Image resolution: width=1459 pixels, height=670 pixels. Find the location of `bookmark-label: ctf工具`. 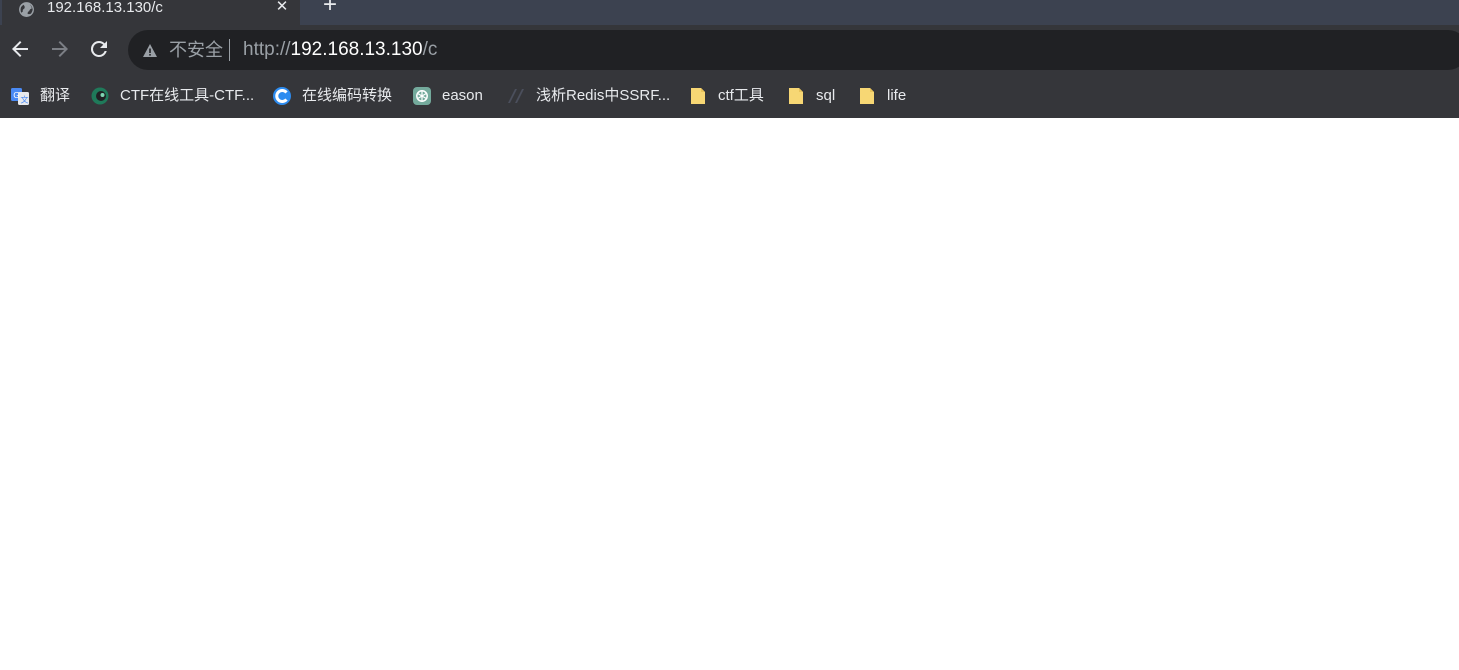

bookmark-label: ctf工具 is located at coordinates (741, 95).